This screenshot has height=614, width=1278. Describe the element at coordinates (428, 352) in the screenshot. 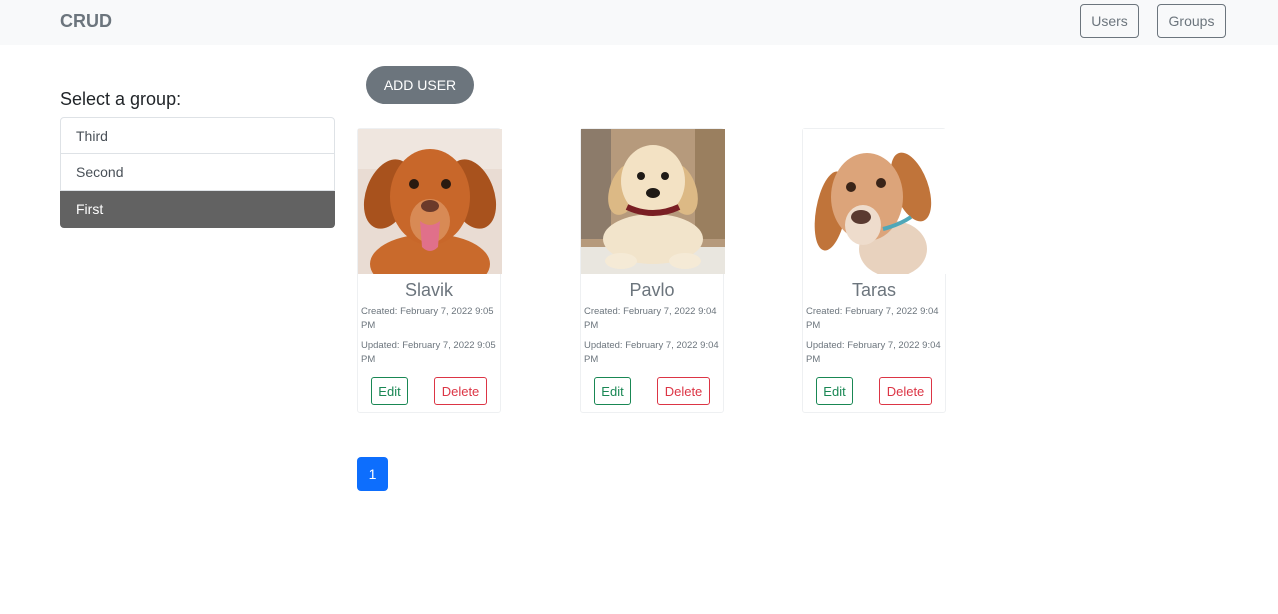

I see `updated-timestamp: Updated: February 7, 2022 9:05 PM` at that location.